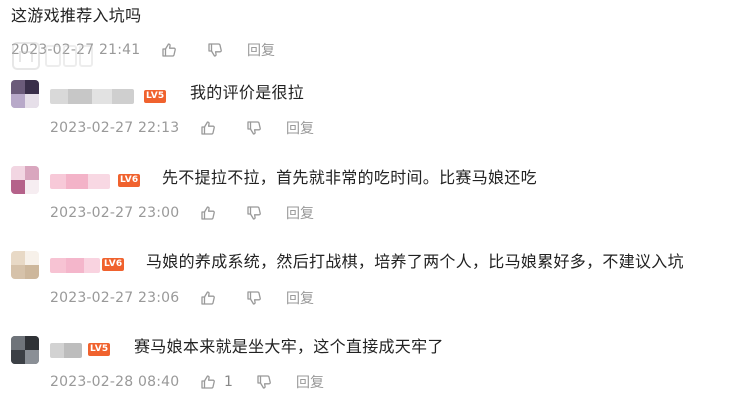 This screenshot has width=750, height=412. I want to click on like-count: 1, so click(228, 382).